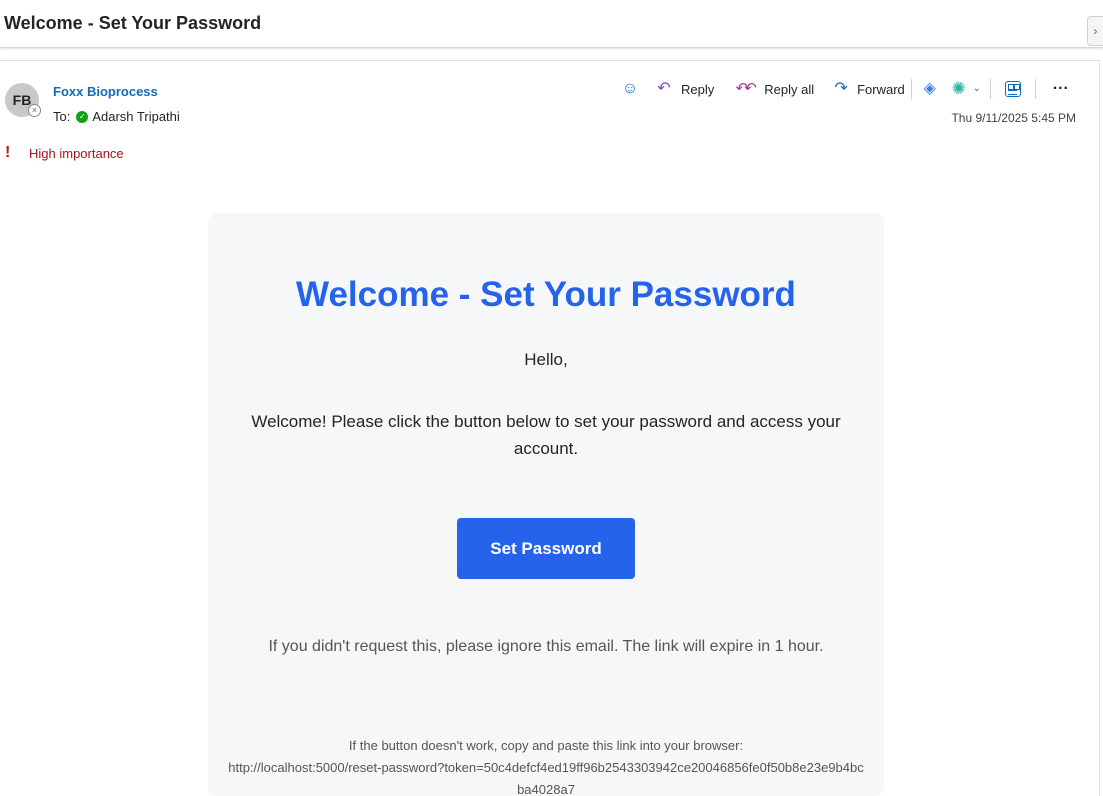  I want to click on loop-icon: ◈, so click(930, 89).